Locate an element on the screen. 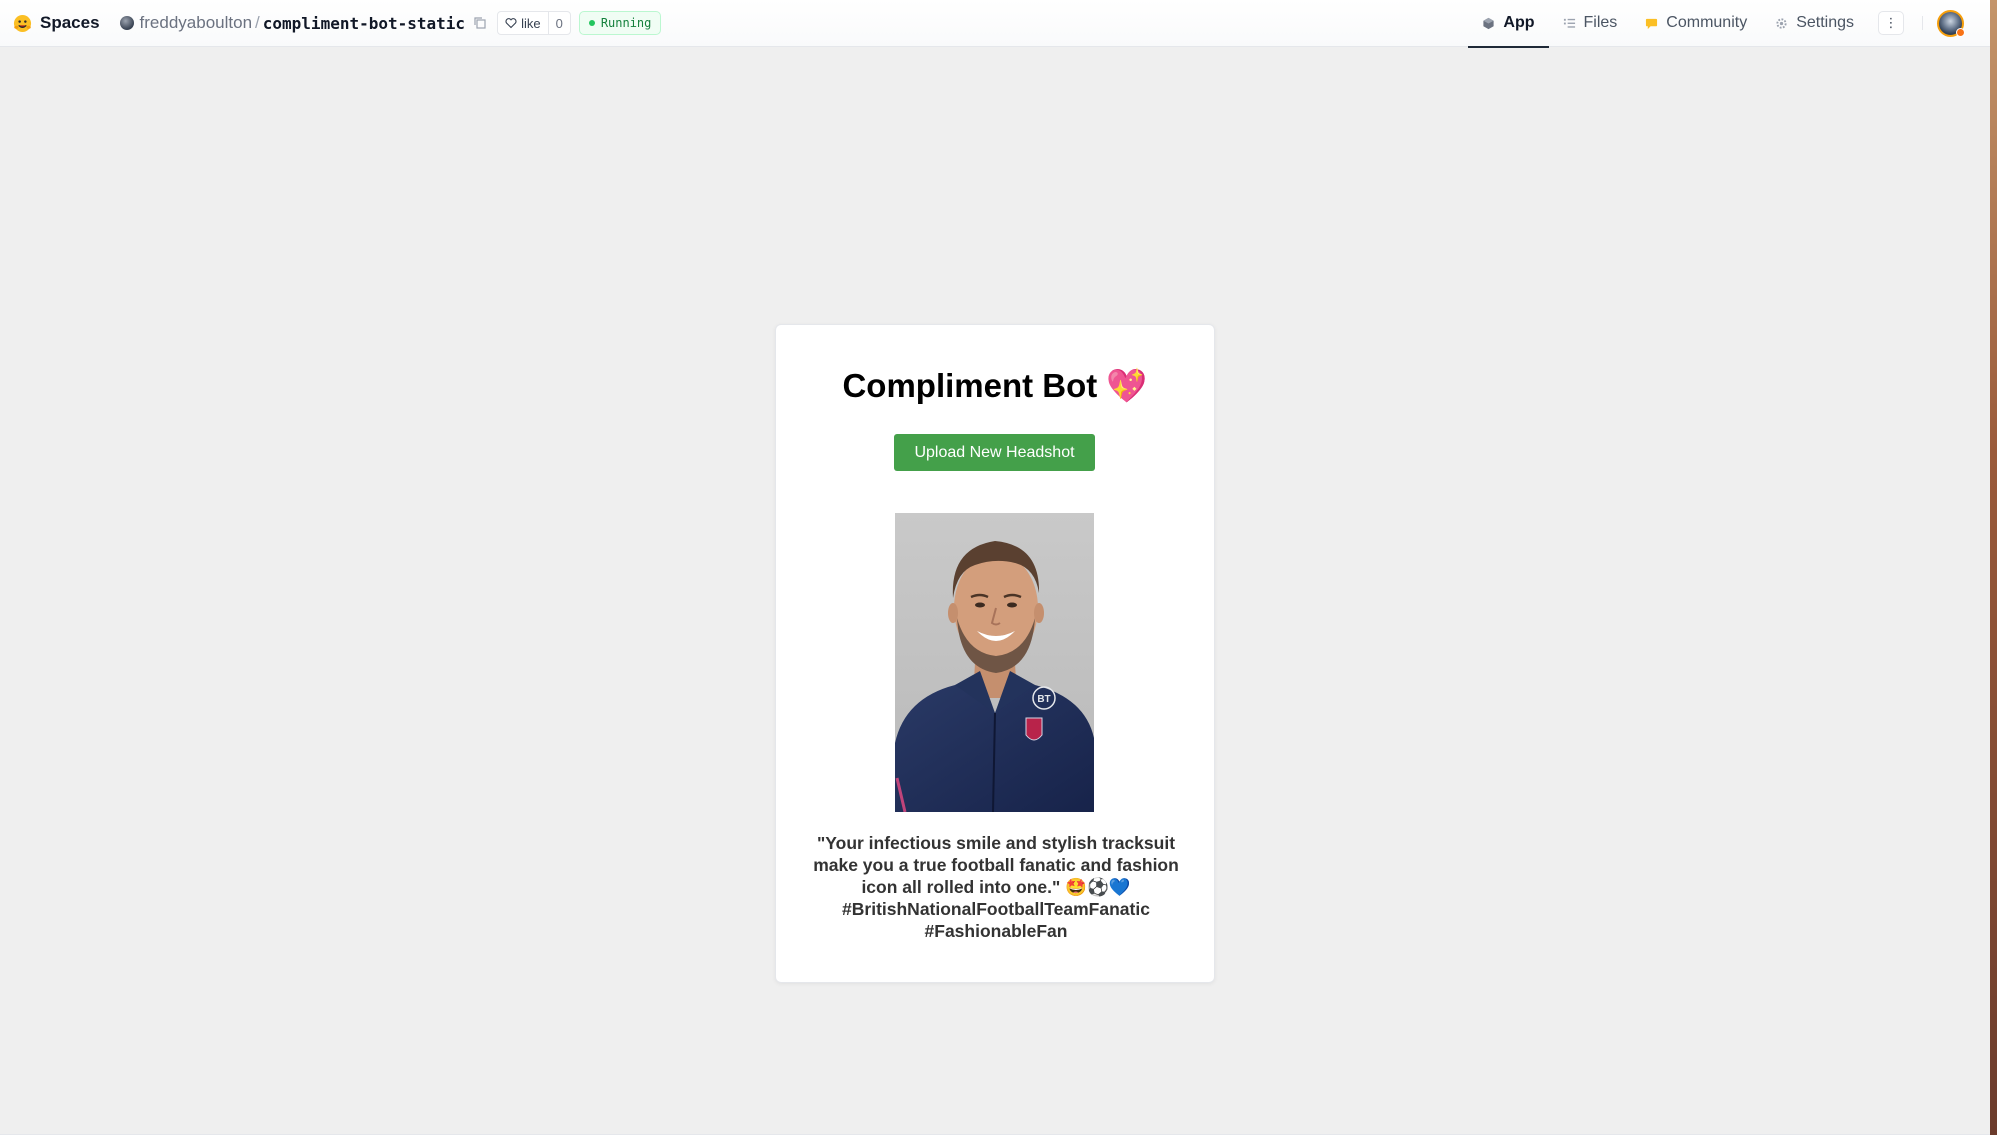 The width and height of the screenshot is (1997, 1135). like-label: like is located at coordinates (531, 23).